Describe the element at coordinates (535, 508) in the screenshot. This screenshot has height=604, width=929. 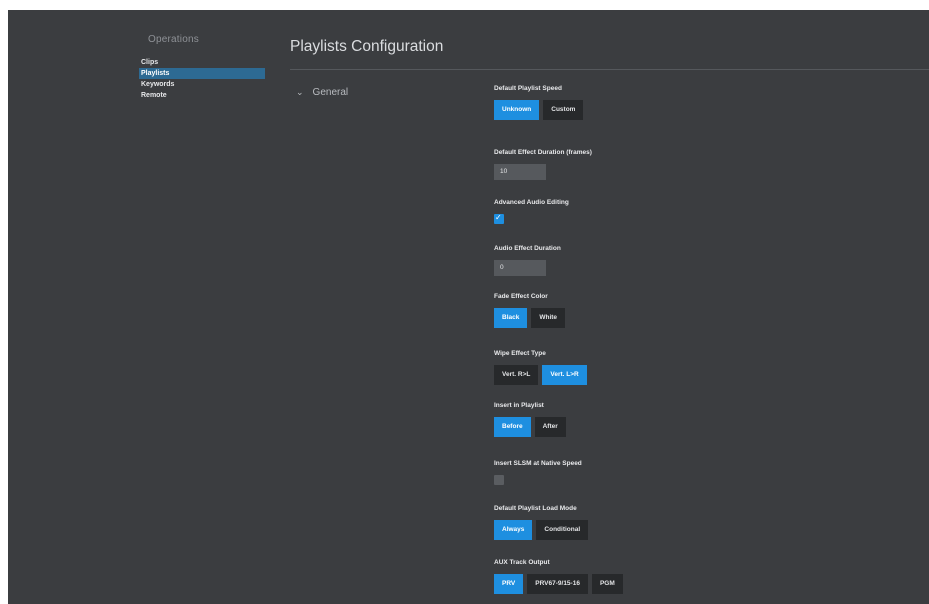
I see `setting-label: Default Playlist Load Mode` at that location.